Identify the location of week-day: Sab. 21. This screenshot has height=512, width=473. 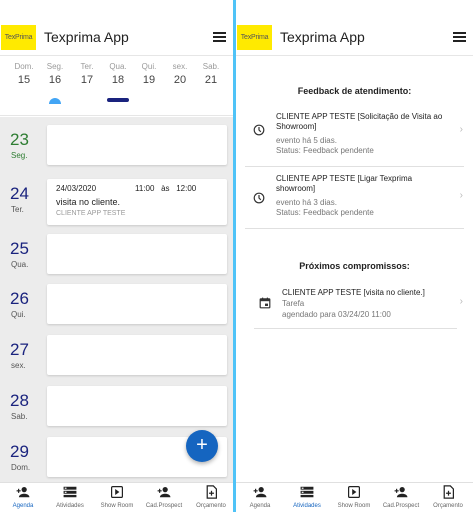
(211, 74).